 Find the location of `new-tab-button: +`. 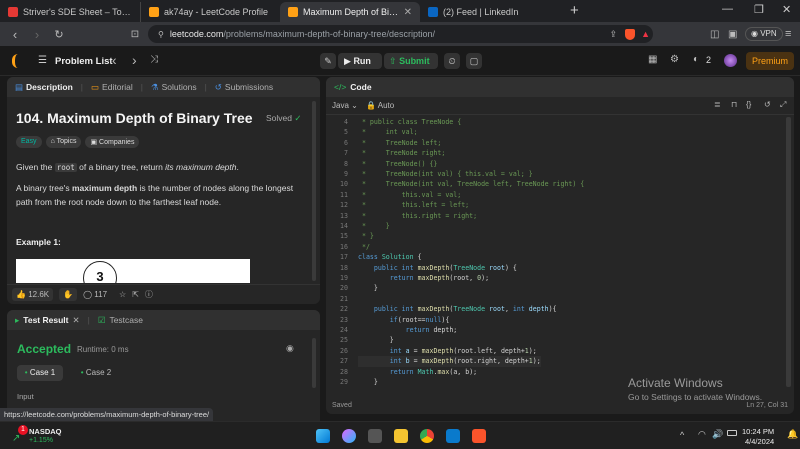

new-tab-button: + is located at coordinates (574, 12).